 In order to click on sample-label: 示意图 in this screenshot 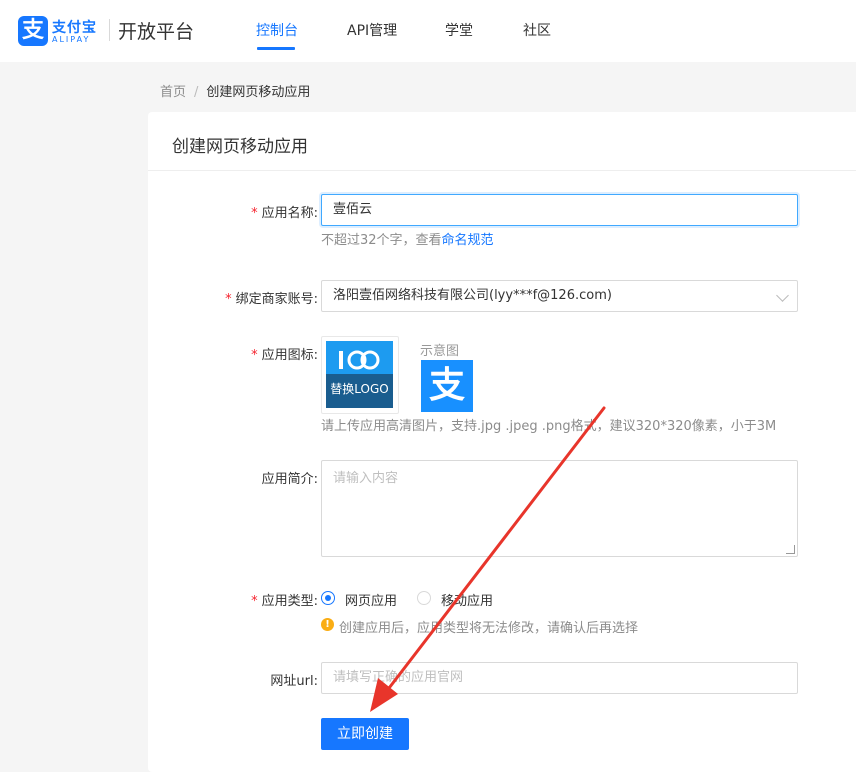, I will do `click(440, 351)`.